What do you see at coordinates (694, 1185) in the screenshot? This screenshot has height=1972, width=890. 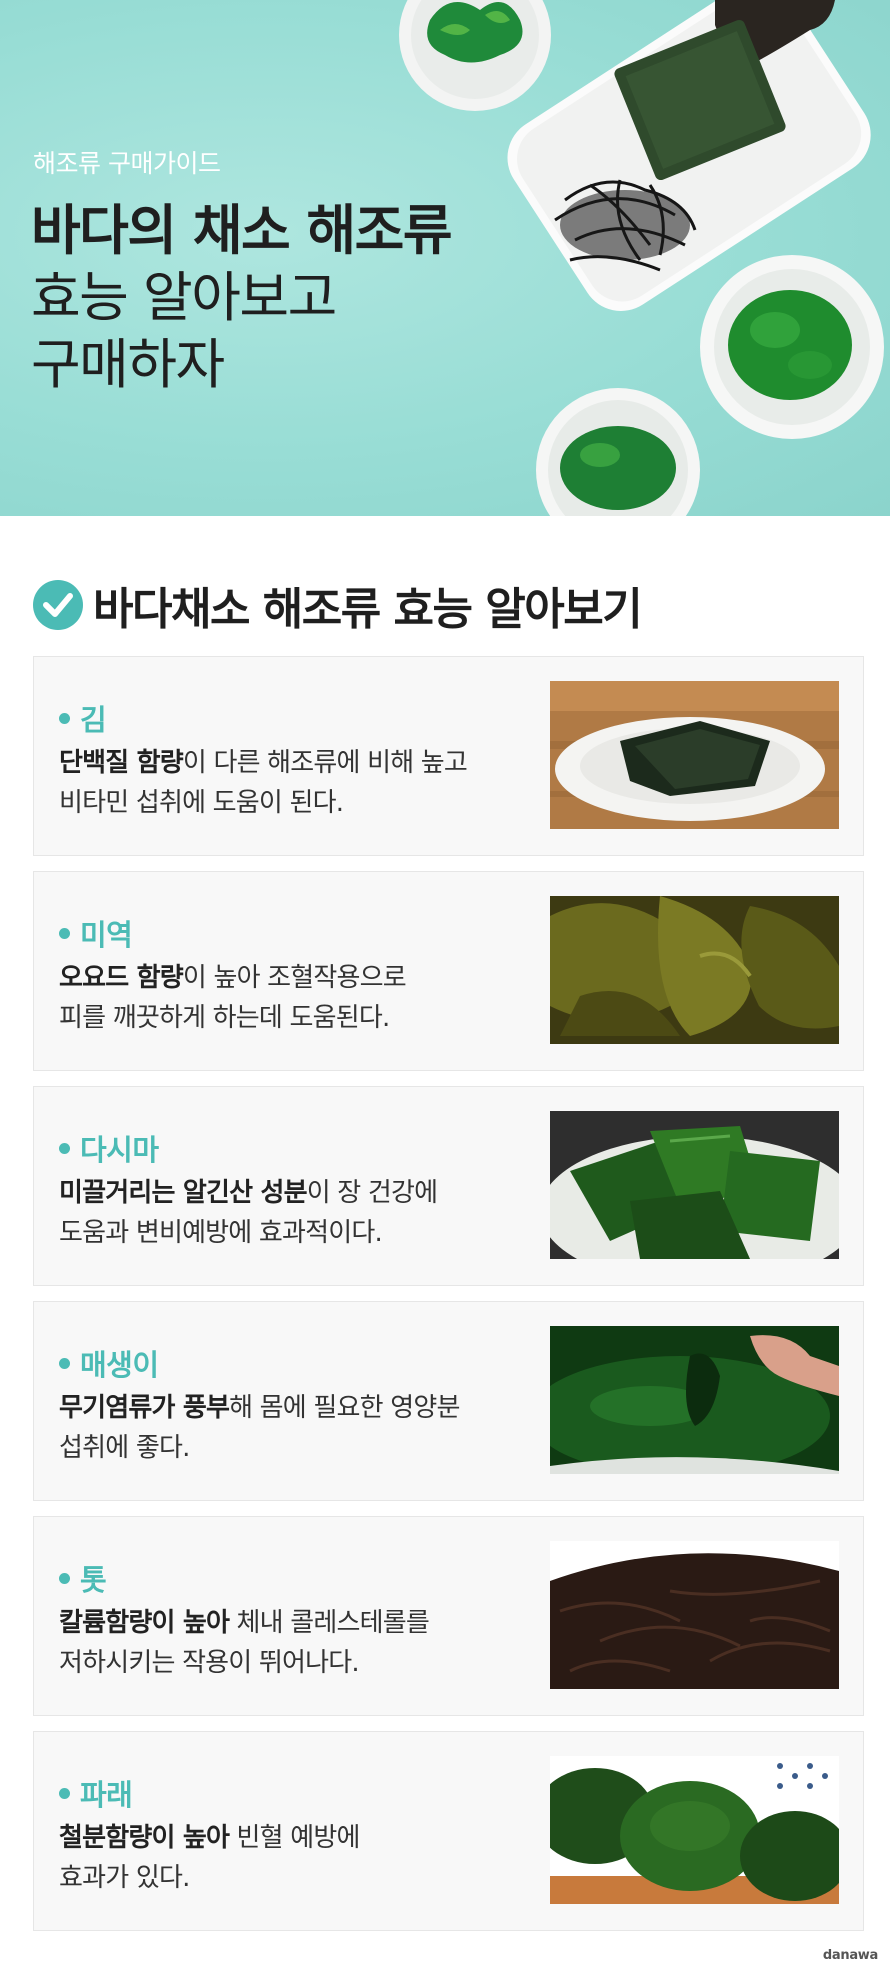 I see `dasima-photo` at bounding box center [694, 1185].